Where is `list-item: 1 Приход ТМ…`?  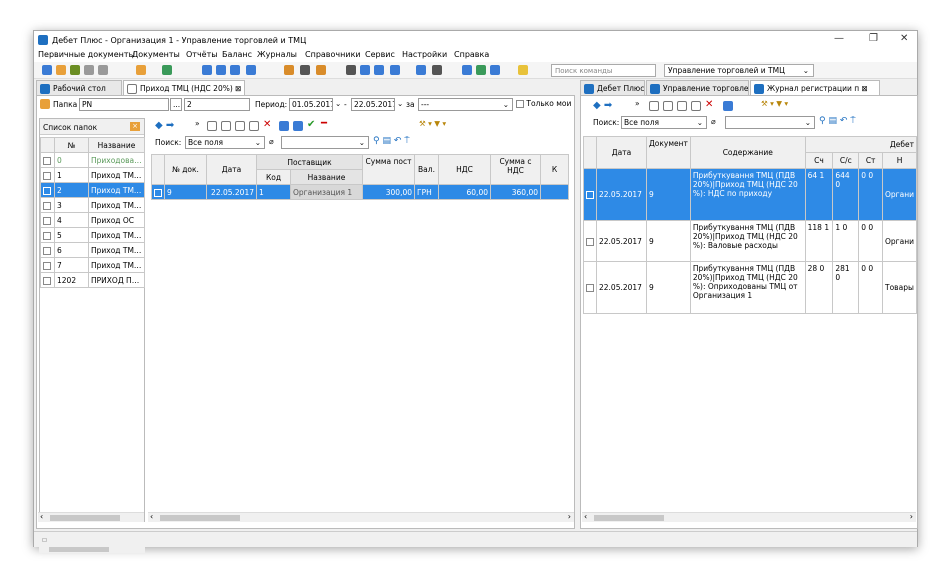 list-item: 1 Приход ТМ… is located at coordinates (92, 175).